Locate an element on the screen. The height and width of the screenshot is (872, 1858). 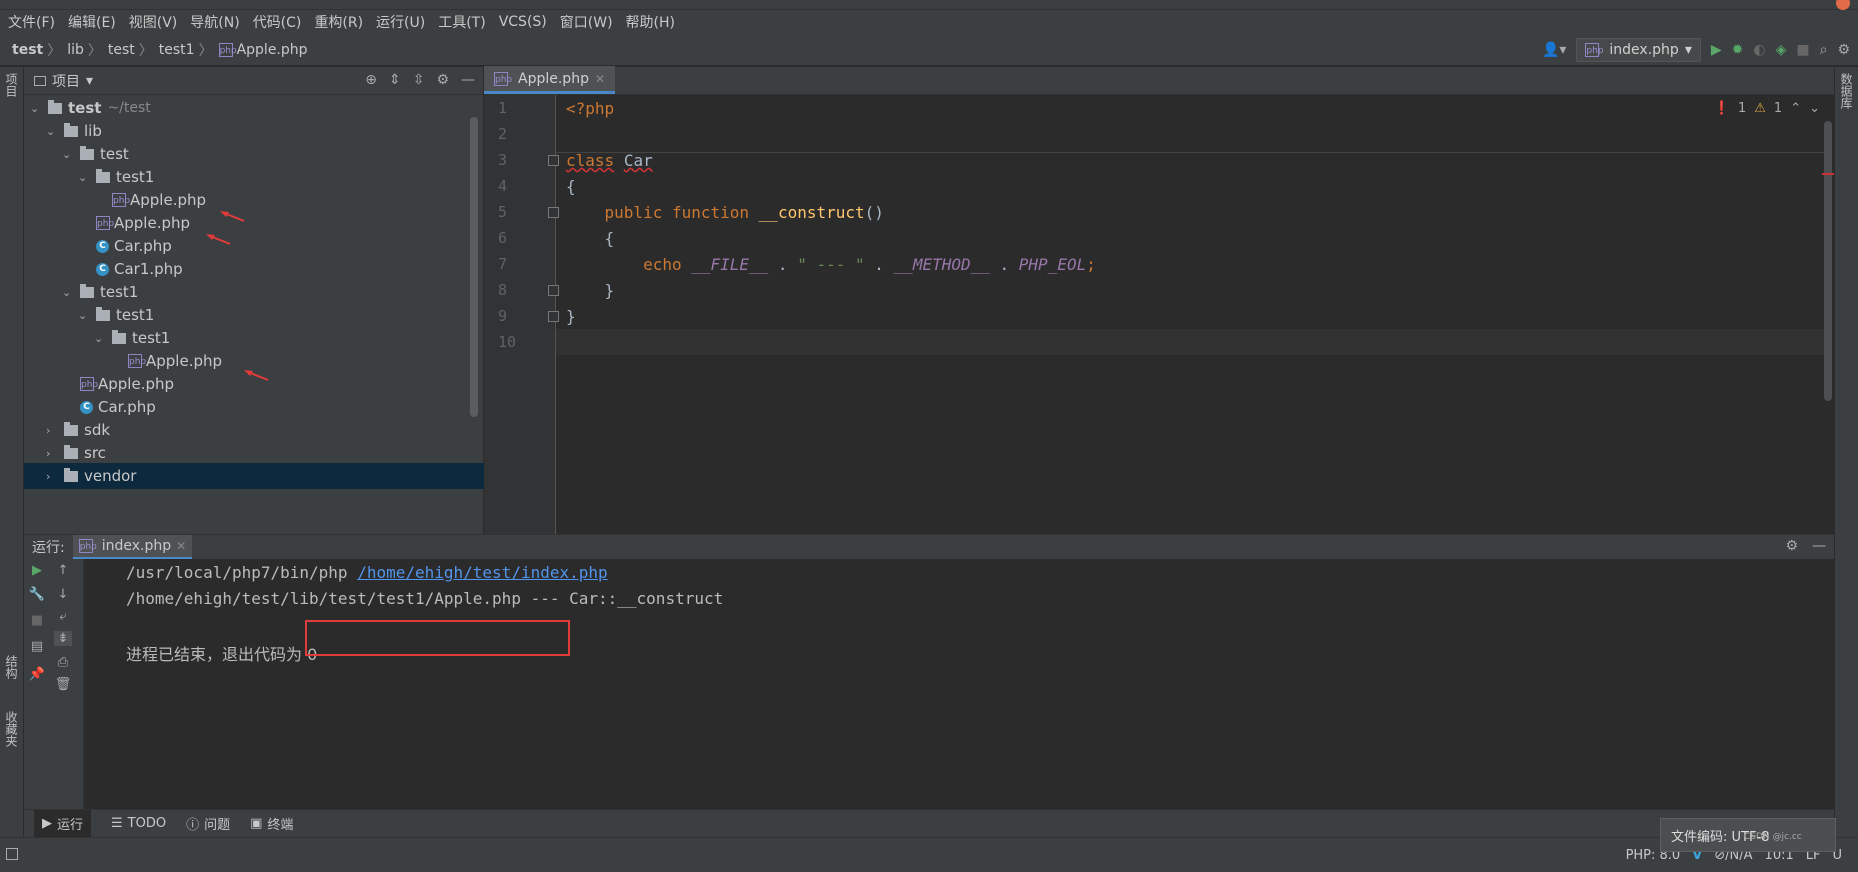
bottom-tab-label: 运行 is located at coordinates (70, 825).